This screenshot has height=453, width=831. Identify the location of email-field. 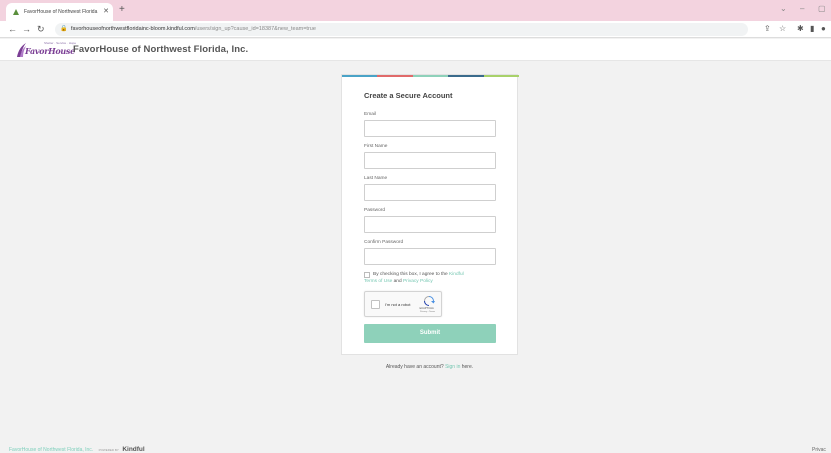
(430, 128).